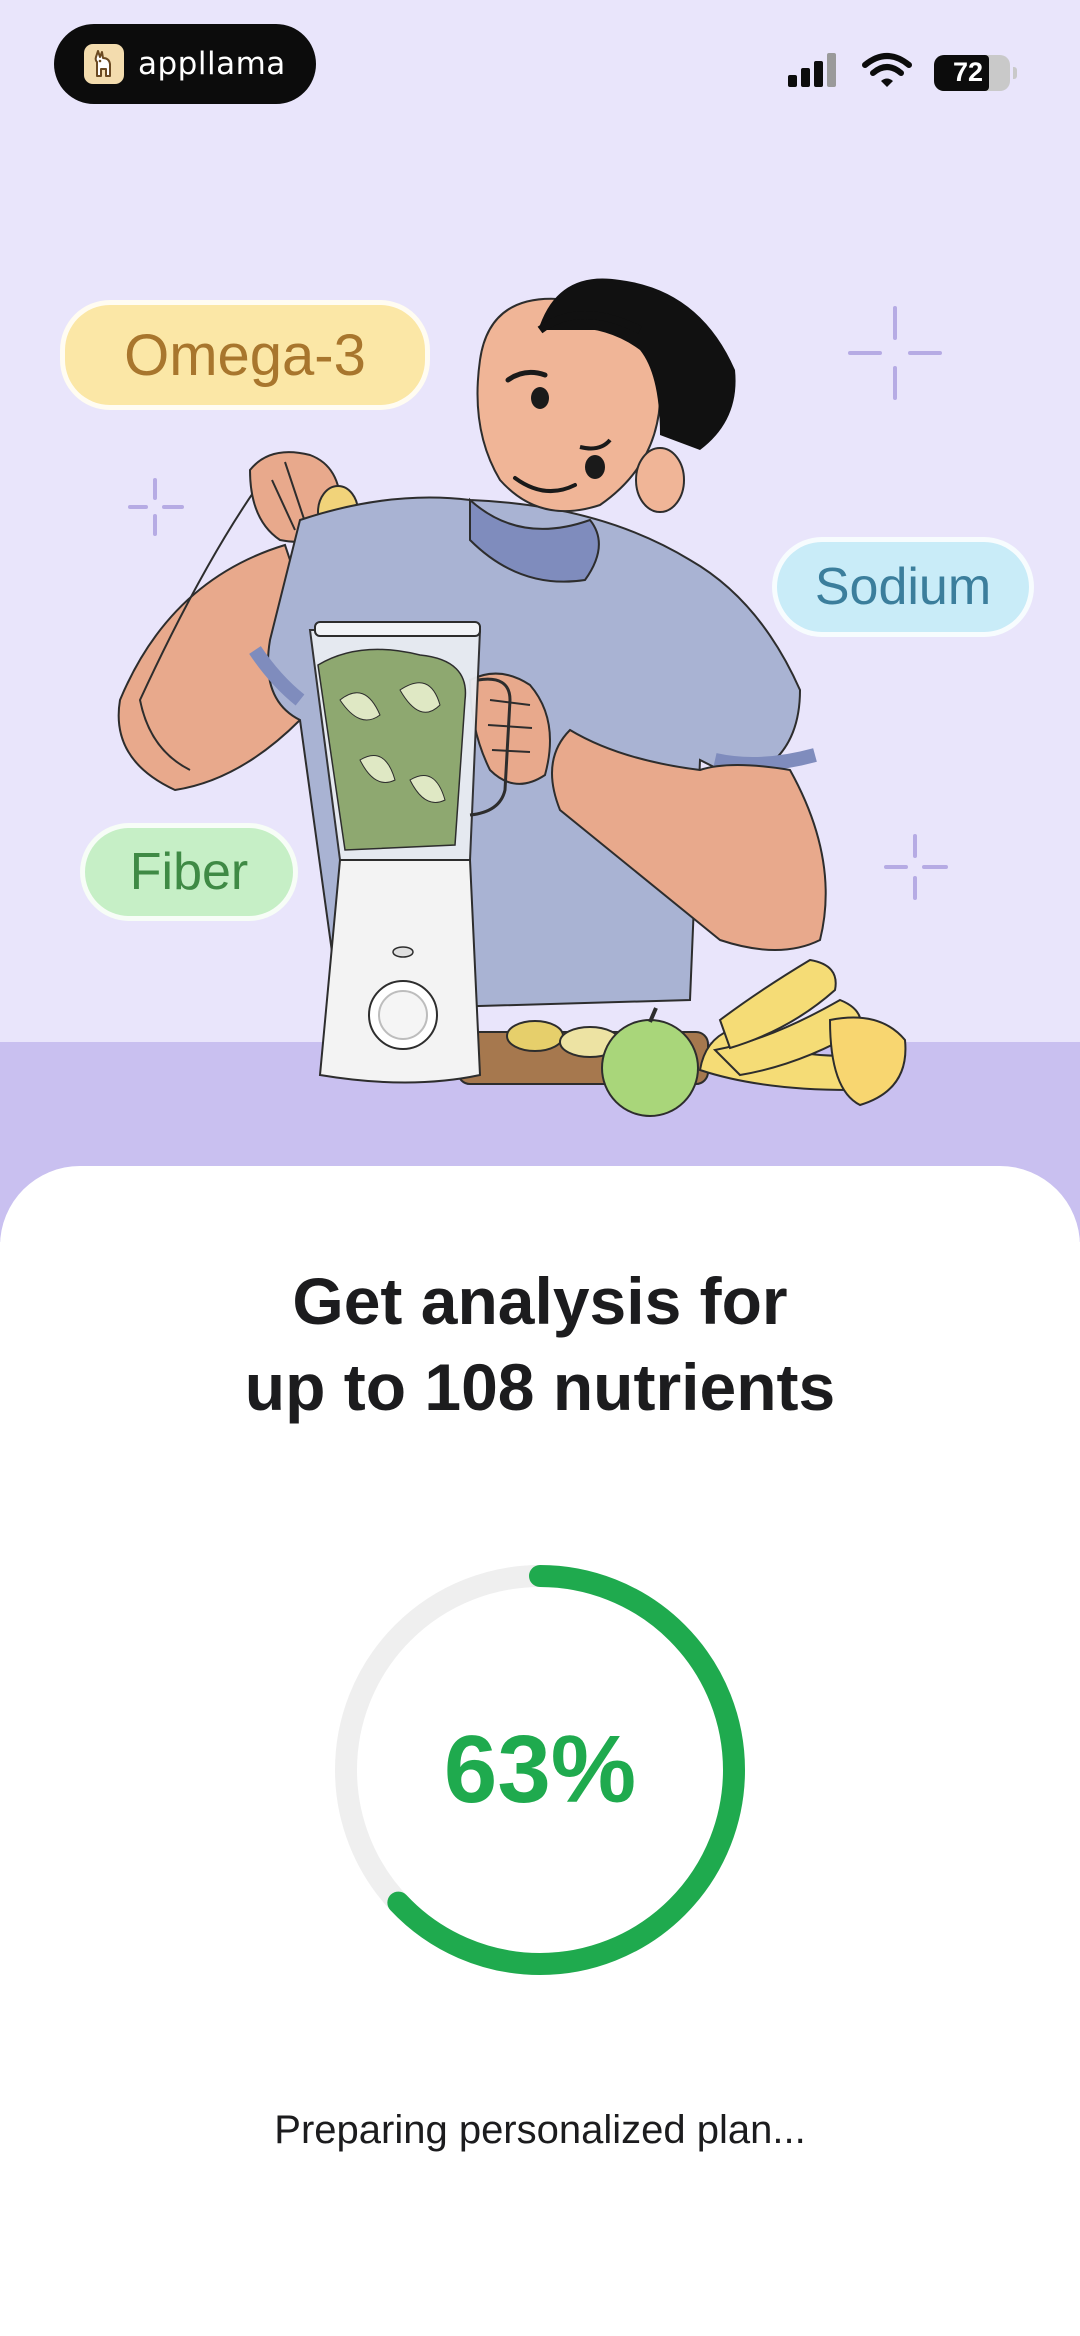  Describe the element at coordinates (189, 872) in the screenshot. I see `nutrient-tag-fiber: Fiber` at that location.